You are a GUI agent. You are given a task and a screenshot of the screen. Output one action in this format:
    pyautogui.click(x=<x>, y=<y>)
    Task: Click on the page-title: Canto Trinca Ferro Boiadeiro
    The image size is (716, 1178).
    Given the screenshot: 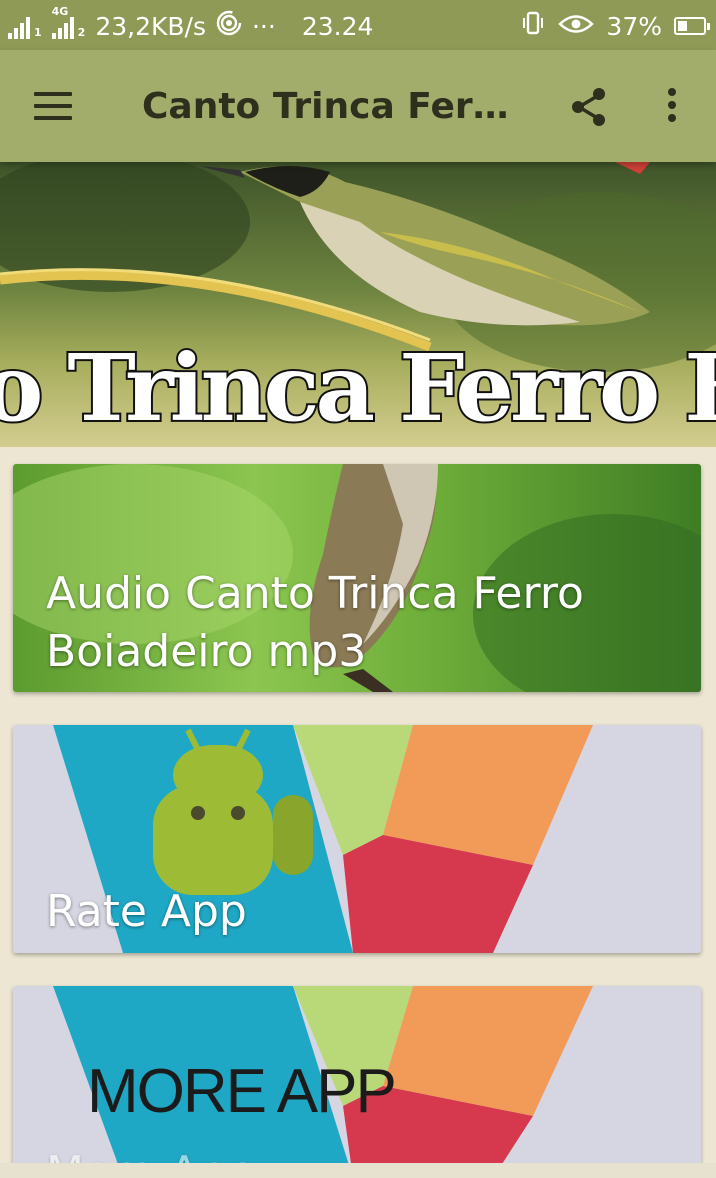 What is the action you would take?
    pyautogui.click(x=327, y=106)
    